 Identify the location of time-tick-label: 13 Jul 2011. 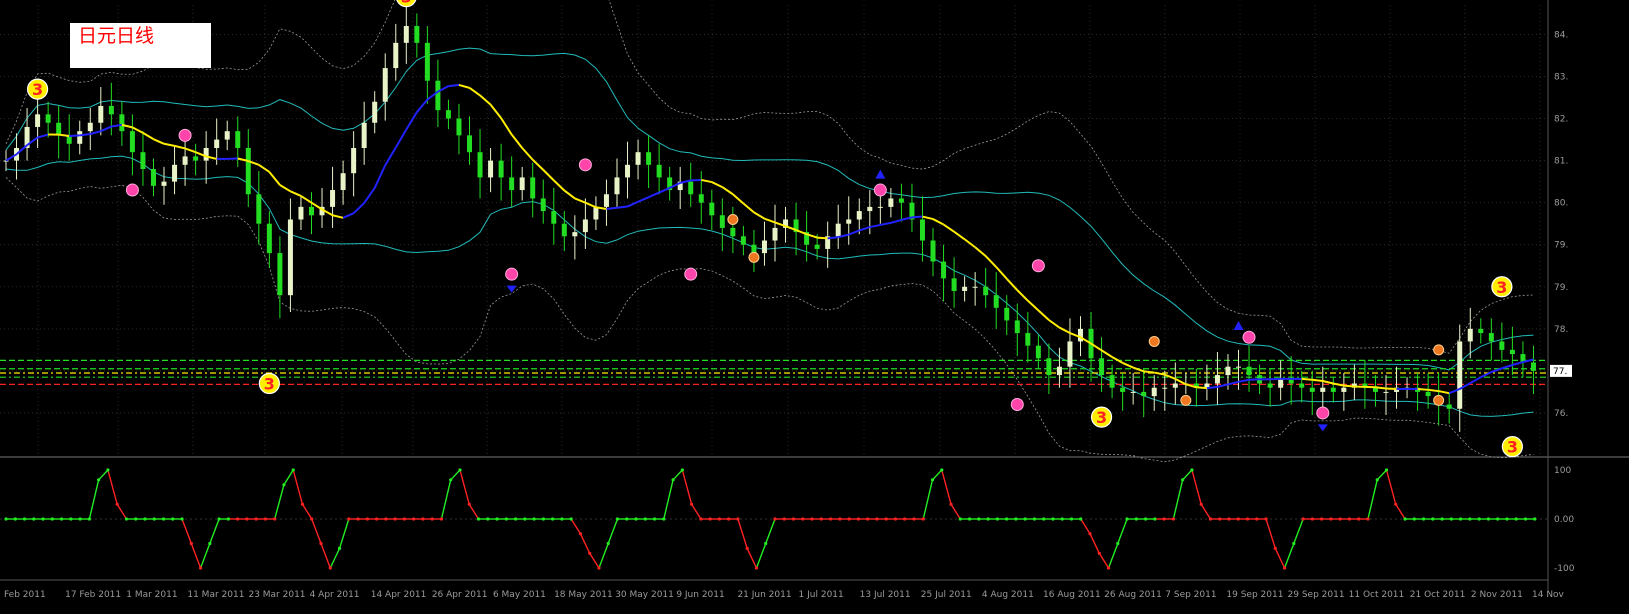
(885, 595).